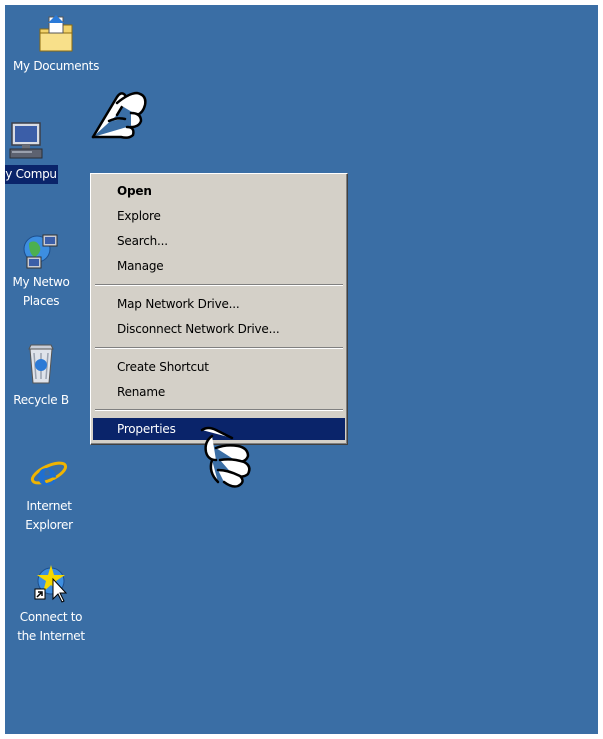 This screenshot has width=603, height=739. What do you see at coordinates (56, 66) in the screenshot?
I see `icon-label-my-documents: My Documents` at bounding box center [56, 66].